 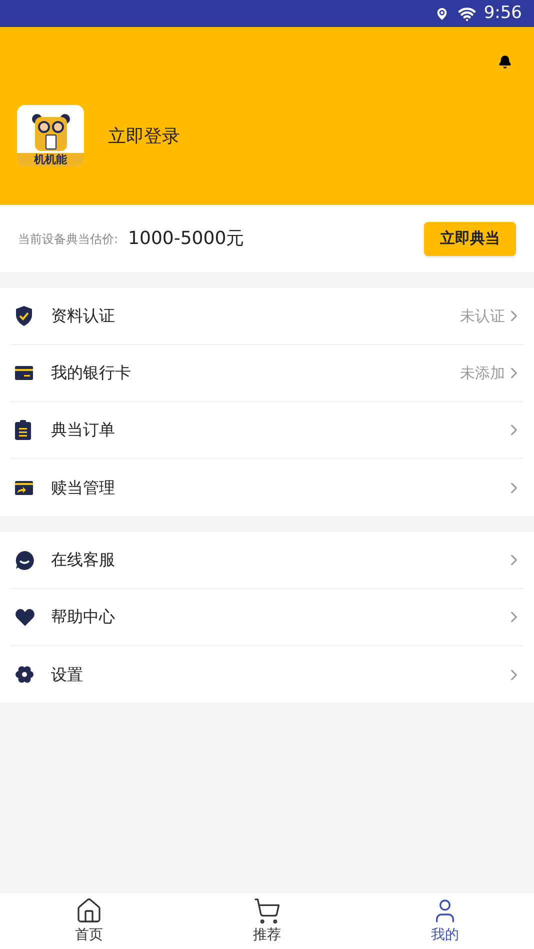 What do you see at coordinates (505, 62) in the screenshot?
I see `bell-icon` at bounding box center [505, 62].